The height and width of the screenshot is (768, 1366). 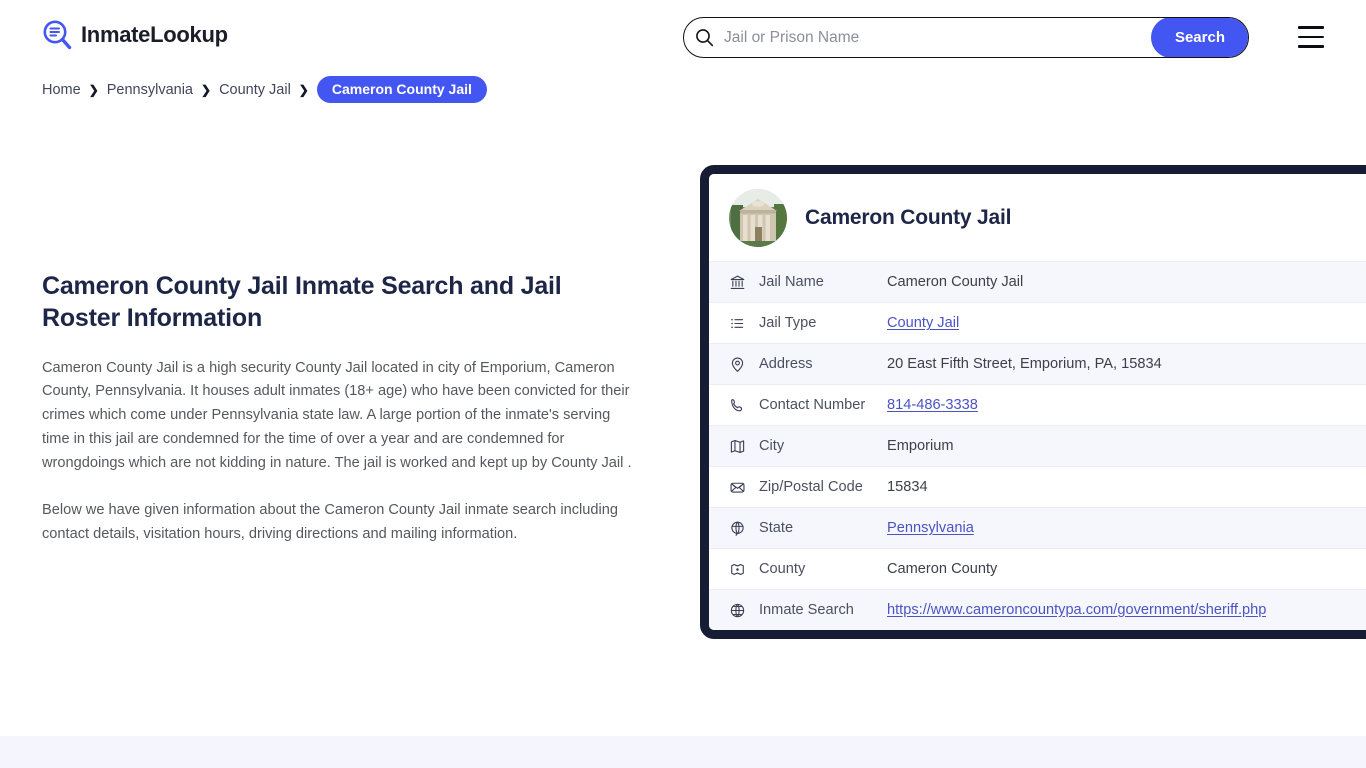 What do you see at coordinates (1037, 568) in the screenshot?
I see `table-row: County Cameron County` at bounding box center [1037, 568].